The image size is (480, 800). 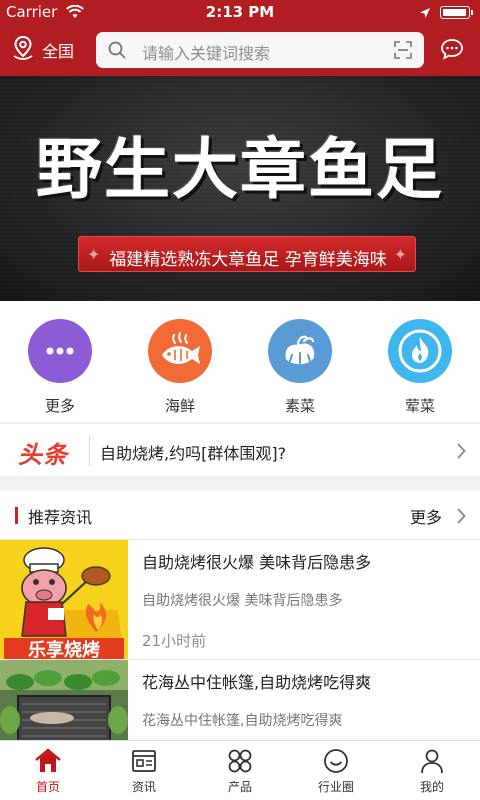 I want to click on region-selector: 全国, so click(x=43, y=49).